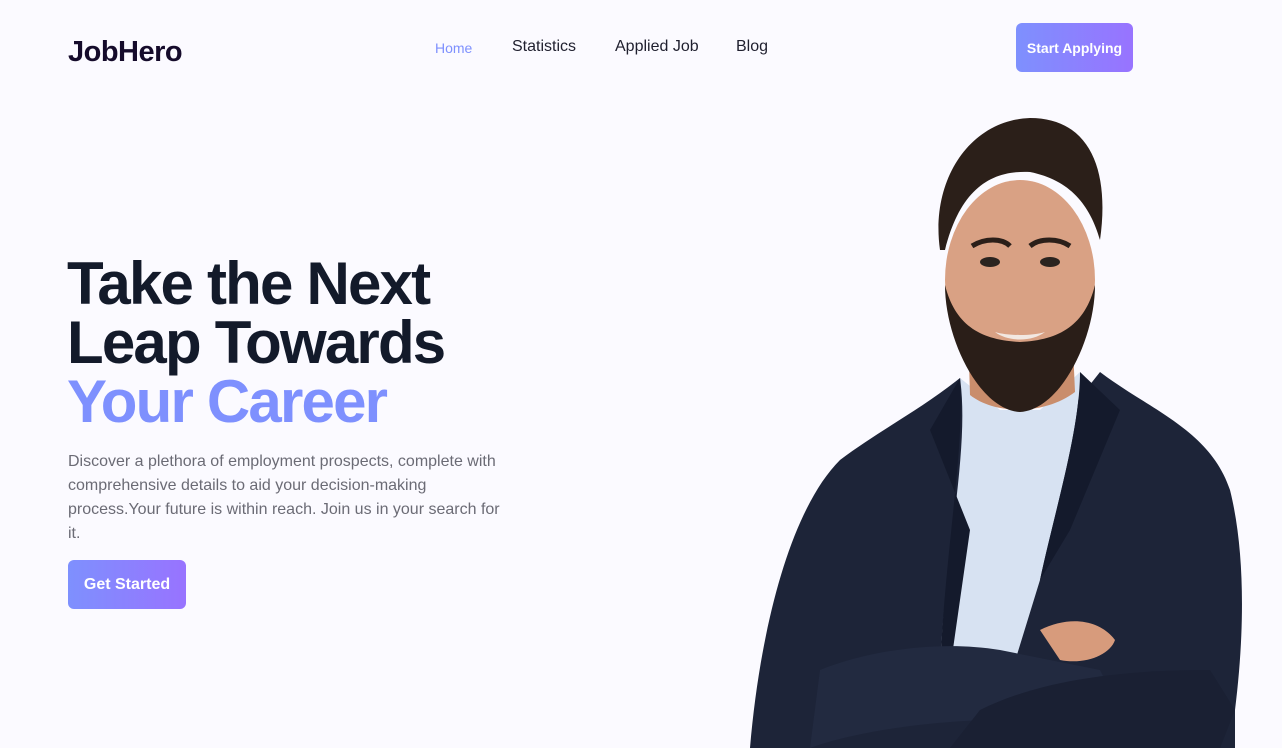 This screenshot has width=1282, height=748. I want to click on nav-item-blog: Blog, so click(752, 47).